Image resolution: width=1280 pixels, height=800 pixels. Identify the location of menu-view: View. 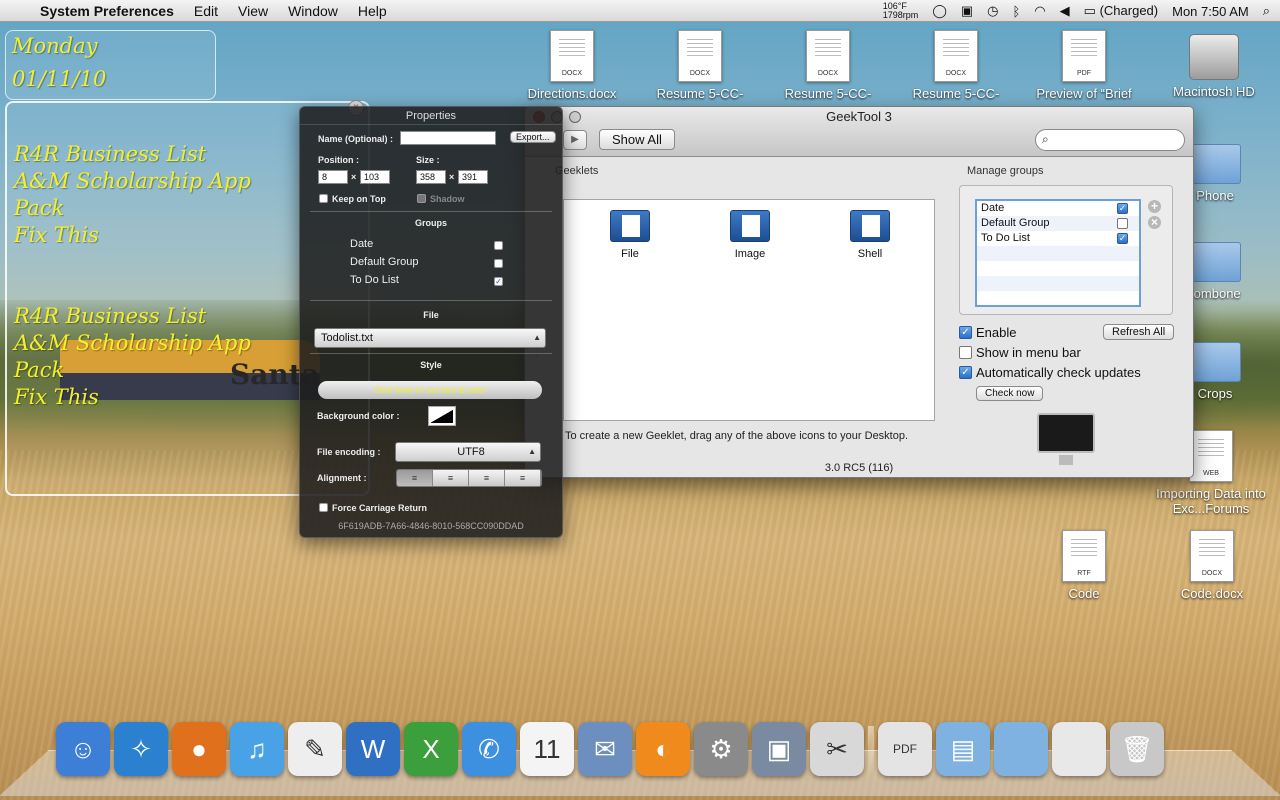
(253, 11).